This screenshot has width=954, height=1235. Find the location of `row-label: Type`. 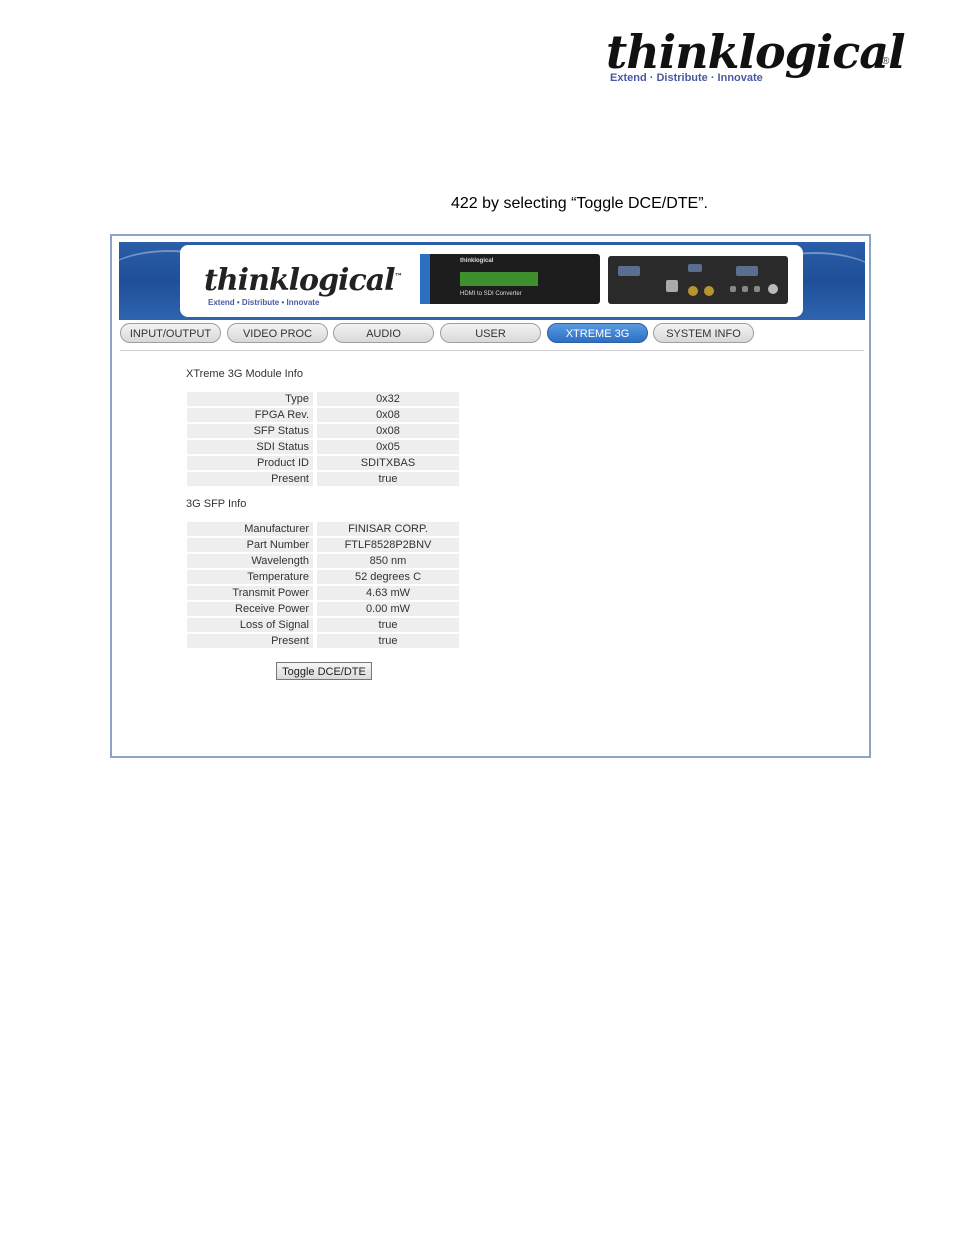

row-label: Type is located at coordinates (250, 399).